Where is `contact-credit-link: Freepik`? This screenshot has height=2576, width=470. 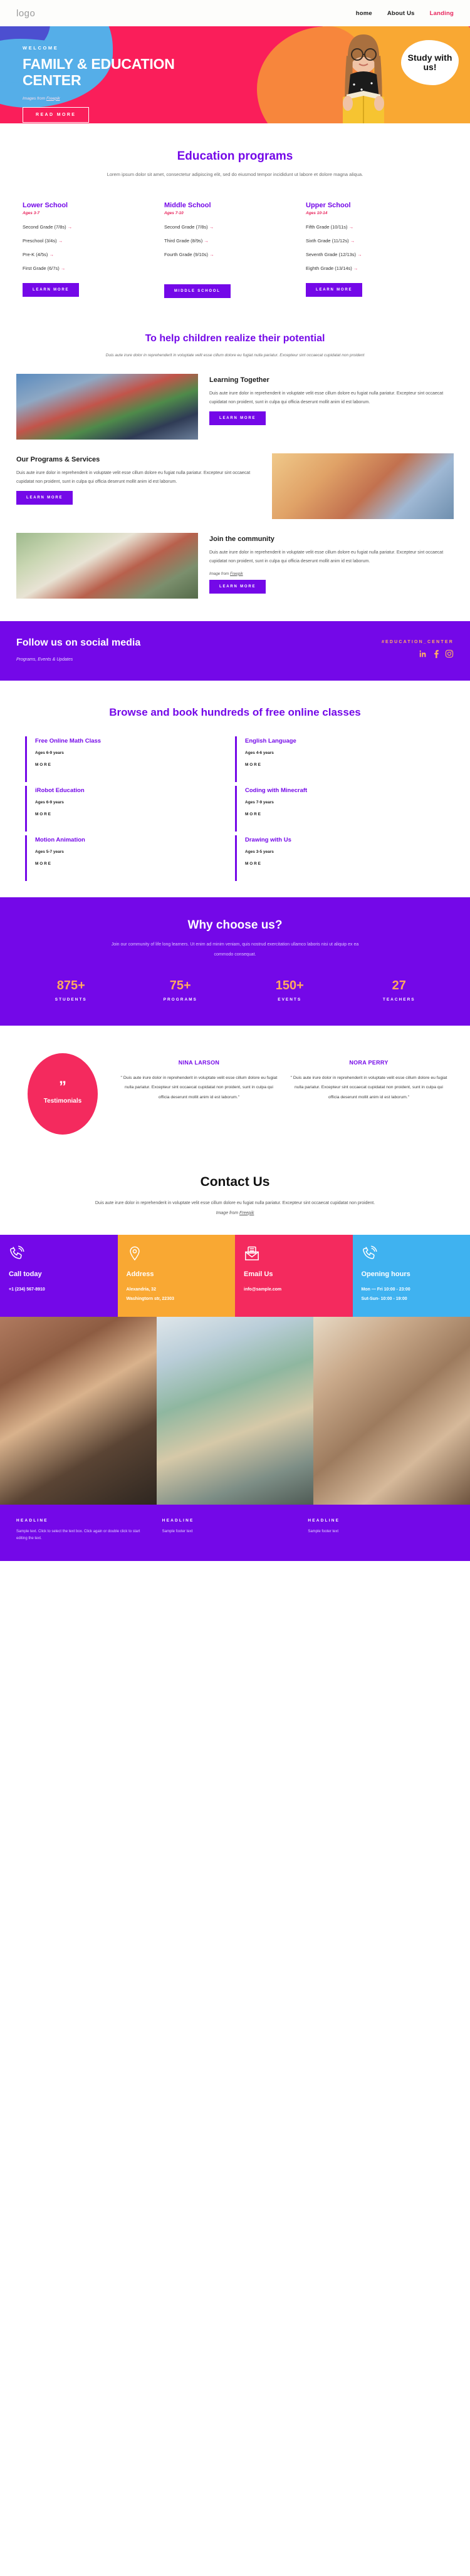 contact-credit-link: Freepik is located at coordinates (246, 1213).